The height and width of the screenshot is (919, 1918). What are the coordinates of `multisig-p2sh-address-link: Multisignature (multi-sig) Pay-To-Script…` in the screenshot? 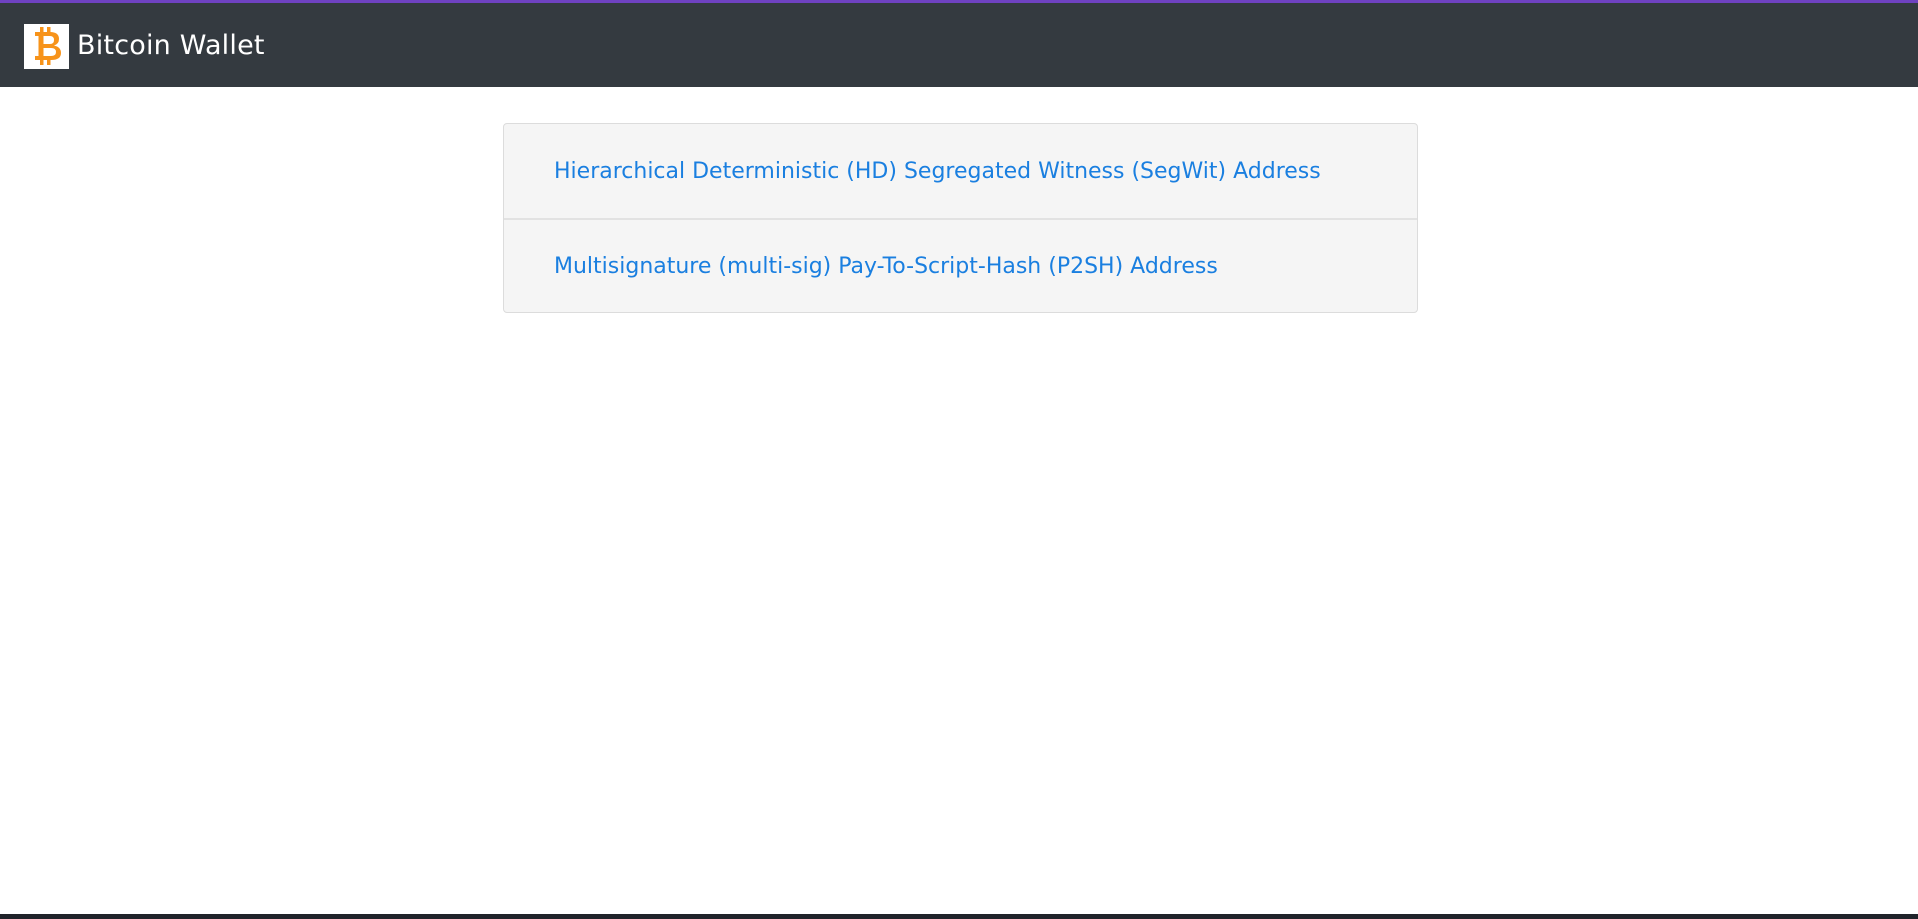 It's located at (886, 266).